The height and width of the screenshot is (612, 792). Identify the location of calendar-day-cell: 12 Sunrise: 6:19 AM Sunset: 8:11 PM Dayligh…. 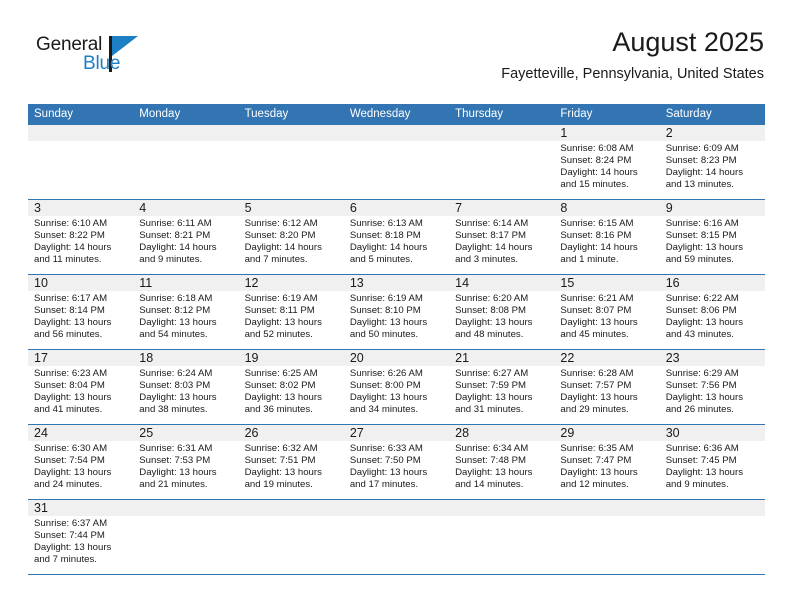
(291, 312).